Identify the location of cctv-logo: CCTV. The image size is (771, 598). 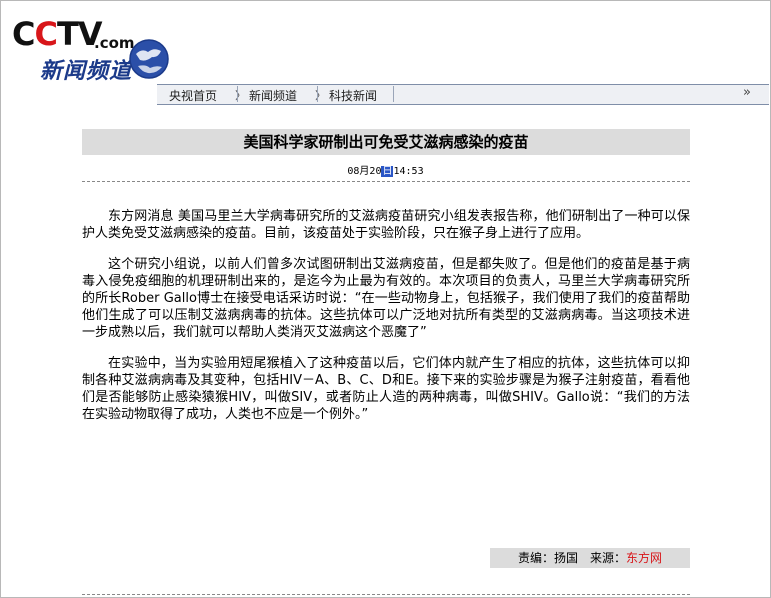
(57, 34).